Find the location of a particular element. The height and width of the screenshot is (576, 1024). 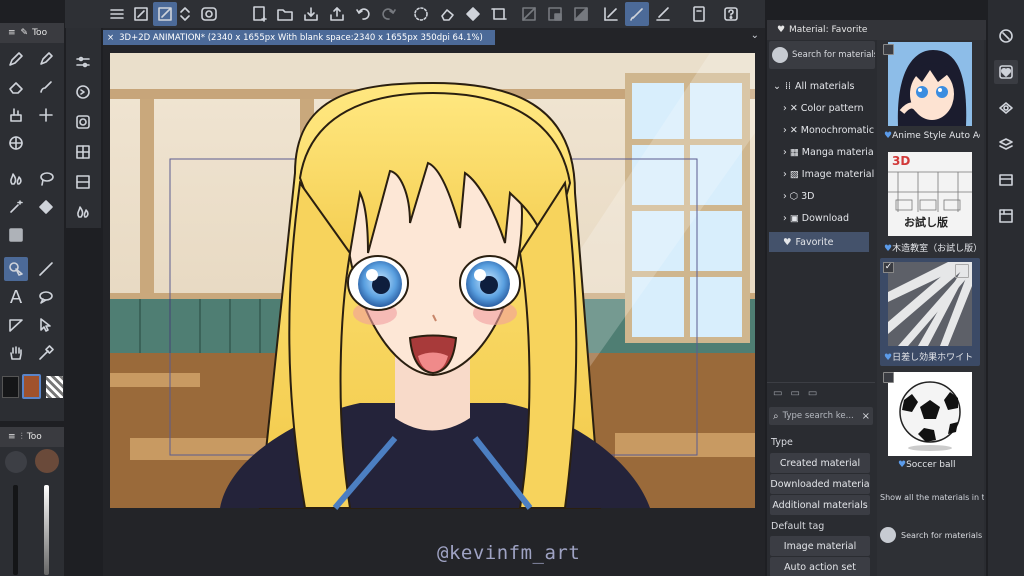

duplicate-folder-icon: ▭ is located at coordinates (794, 393).